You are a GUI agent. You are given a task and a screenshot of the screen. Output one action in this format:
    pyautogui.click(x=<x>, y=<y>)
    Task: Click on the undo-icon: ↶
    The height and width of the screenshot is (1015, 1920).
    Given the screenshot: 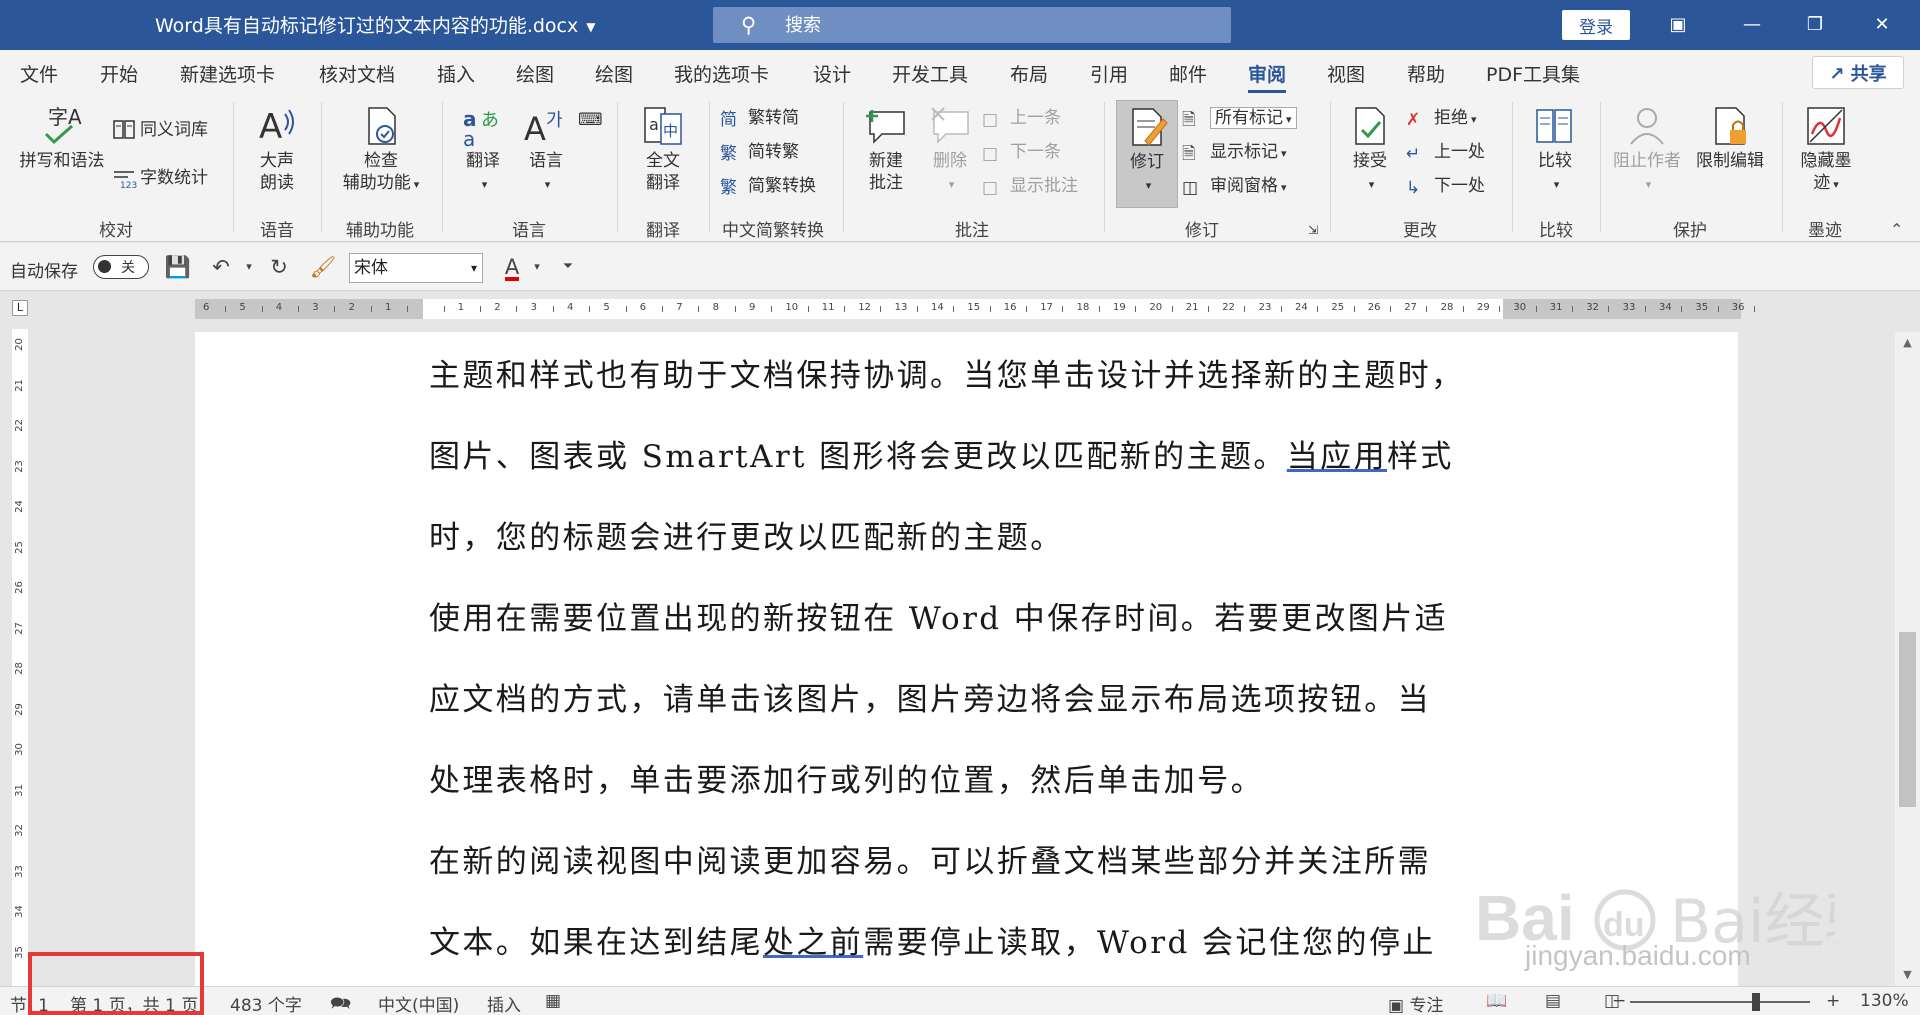 What is the action you would take?
    pyautogui.click(x=221, y=267)
    